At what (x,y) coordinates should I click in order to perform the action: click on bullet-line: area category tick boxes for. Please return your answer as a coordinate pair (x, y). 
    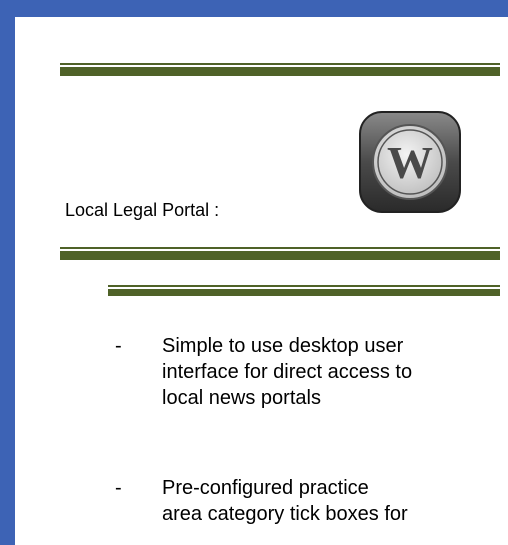
    Looking at the image, I should click on (285, 514).